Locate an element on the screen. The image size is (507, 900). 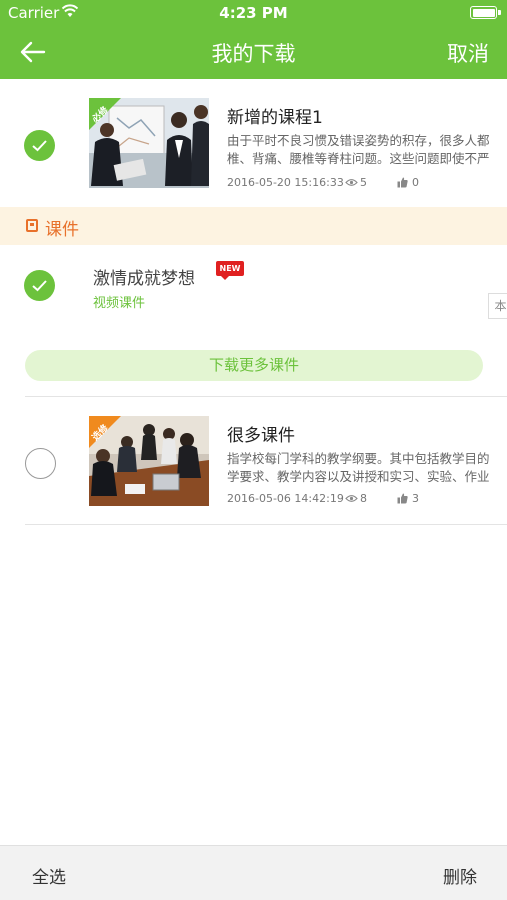
cancel-button: 取消 is located at coordinates (468, 53).